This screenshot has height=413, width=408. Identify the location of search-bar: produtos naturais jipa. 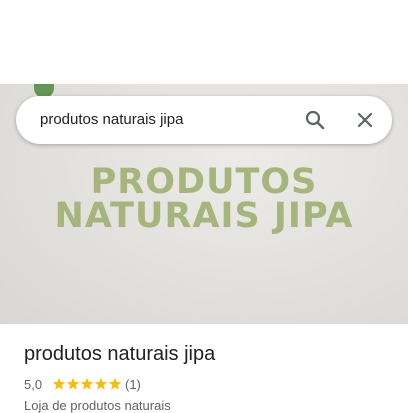
(204, 120).